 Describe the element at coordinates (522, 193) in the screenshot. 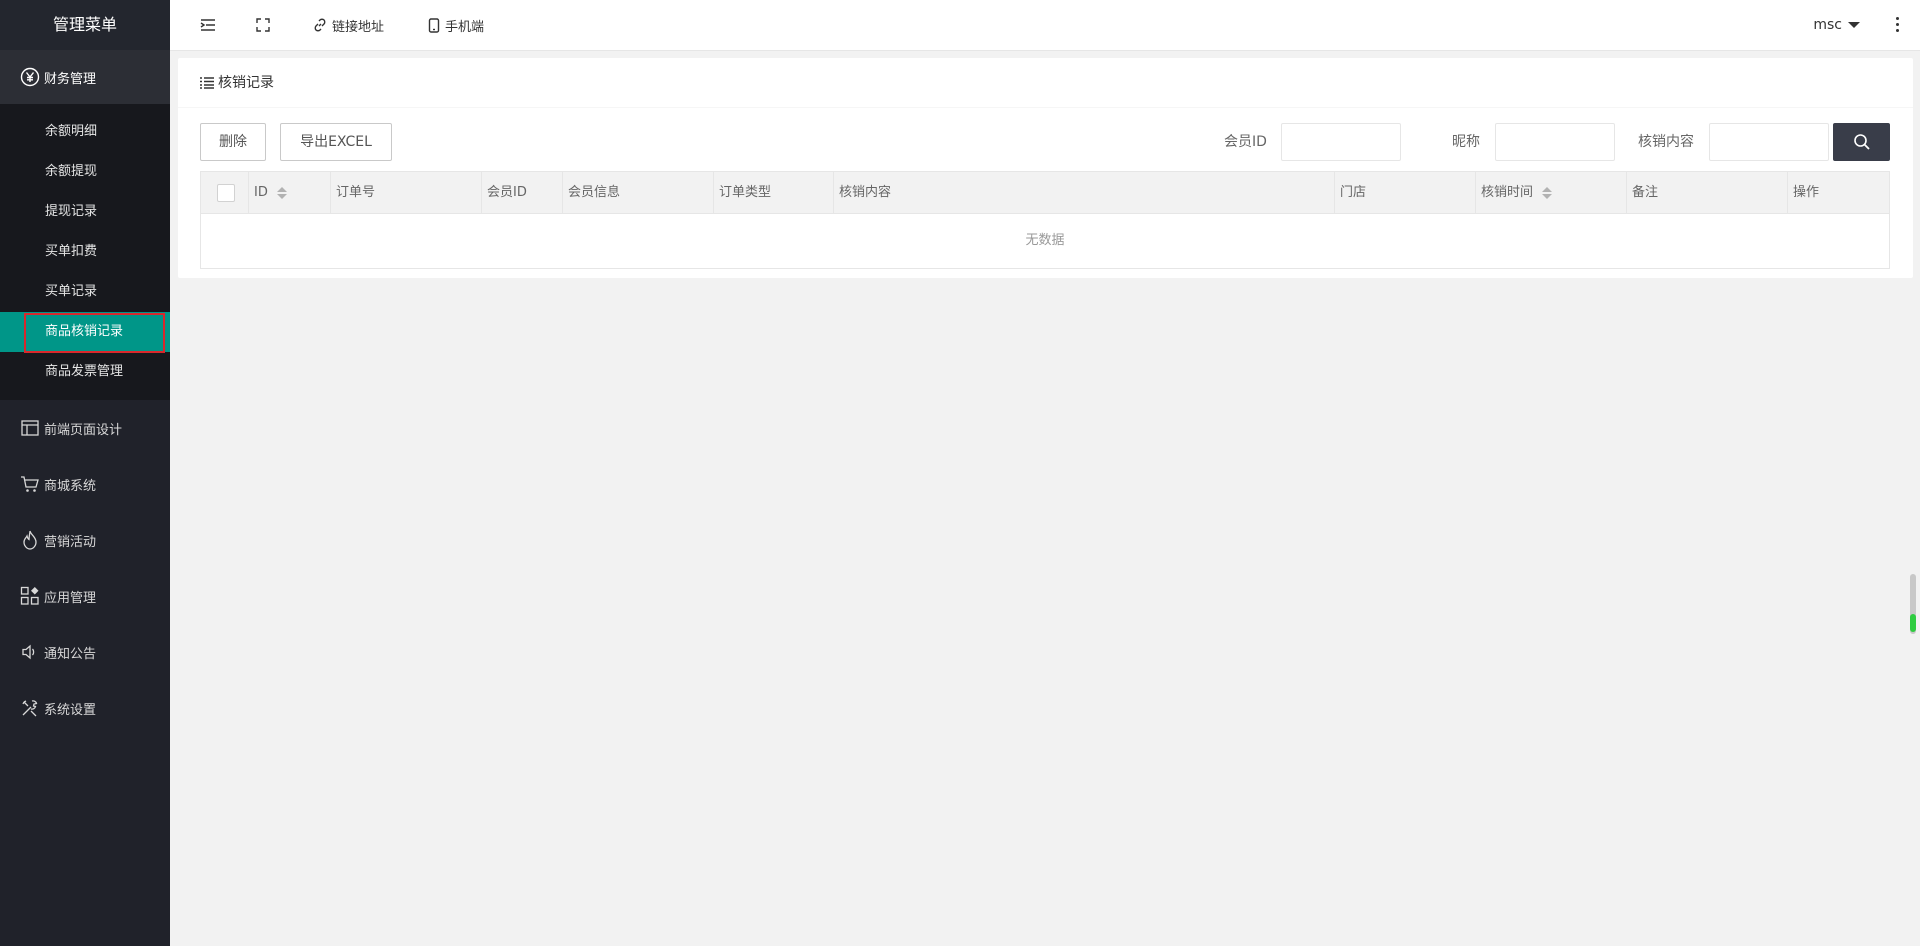

I see `col-member-id: 会员ID` at that location.